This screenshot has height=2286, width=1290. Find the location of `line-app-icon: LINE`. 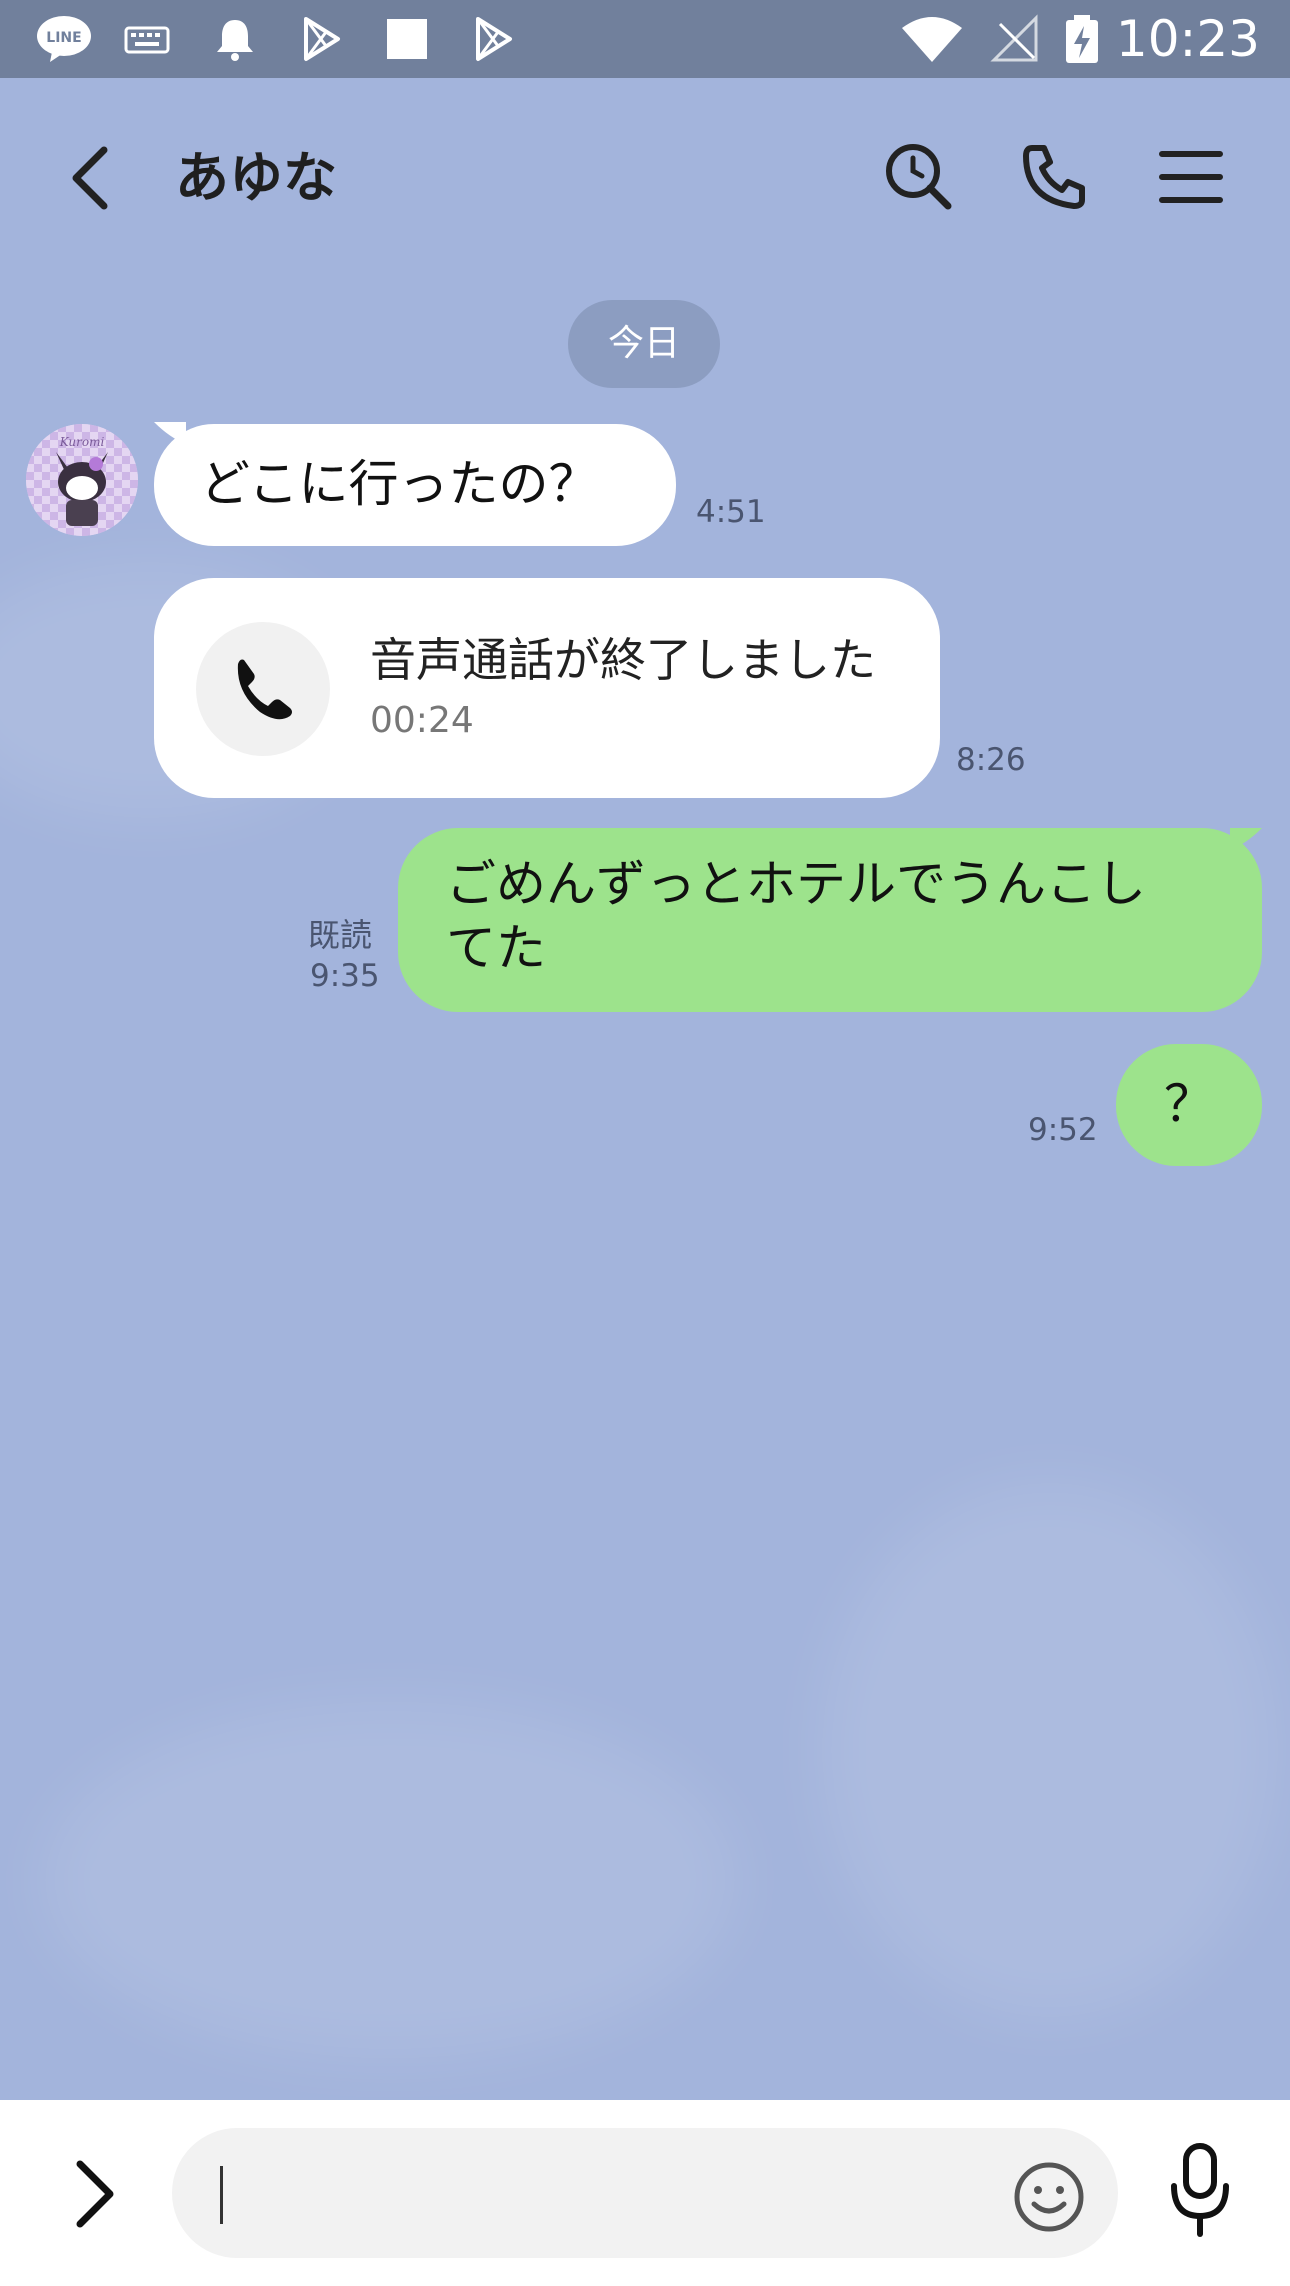

line-app-icon: LINE is located at coordinates (64, 39).